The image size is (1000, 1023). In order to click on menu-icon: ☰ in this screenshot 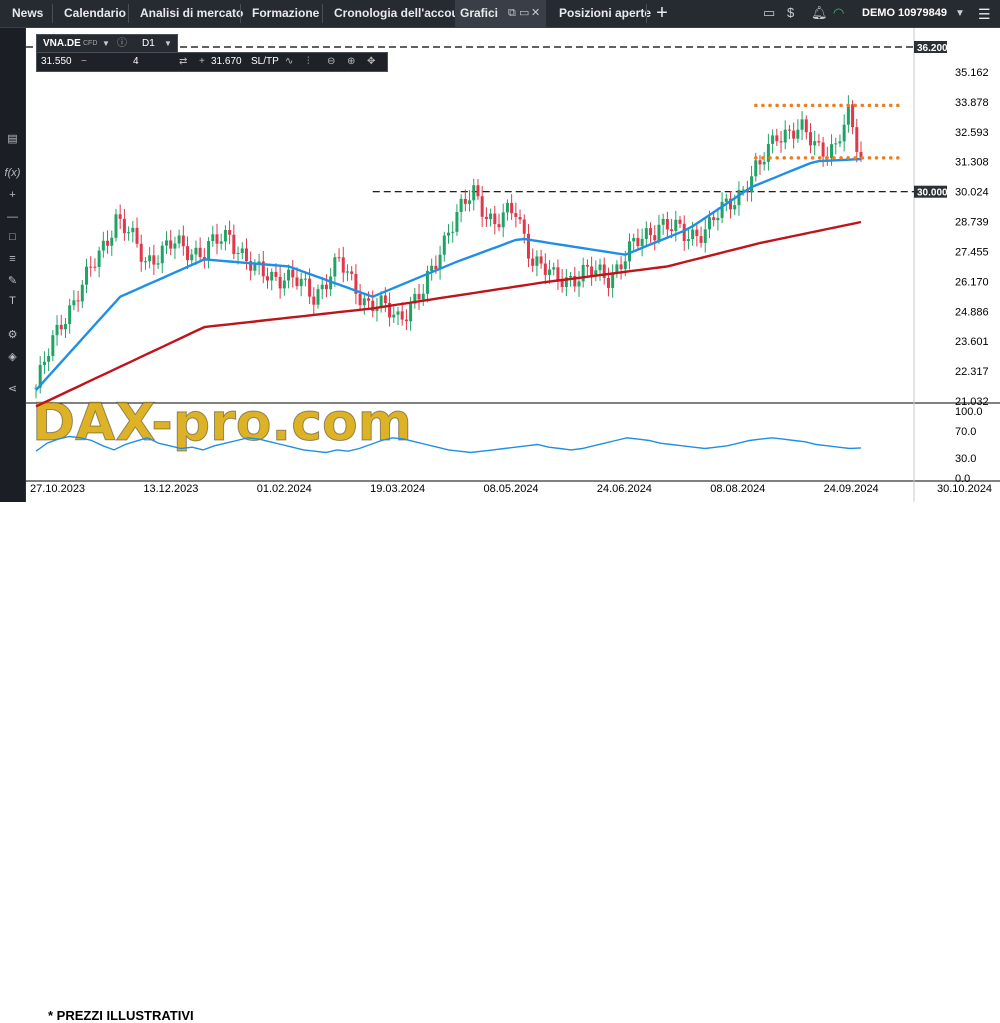, I will do `click(984, 14)`.